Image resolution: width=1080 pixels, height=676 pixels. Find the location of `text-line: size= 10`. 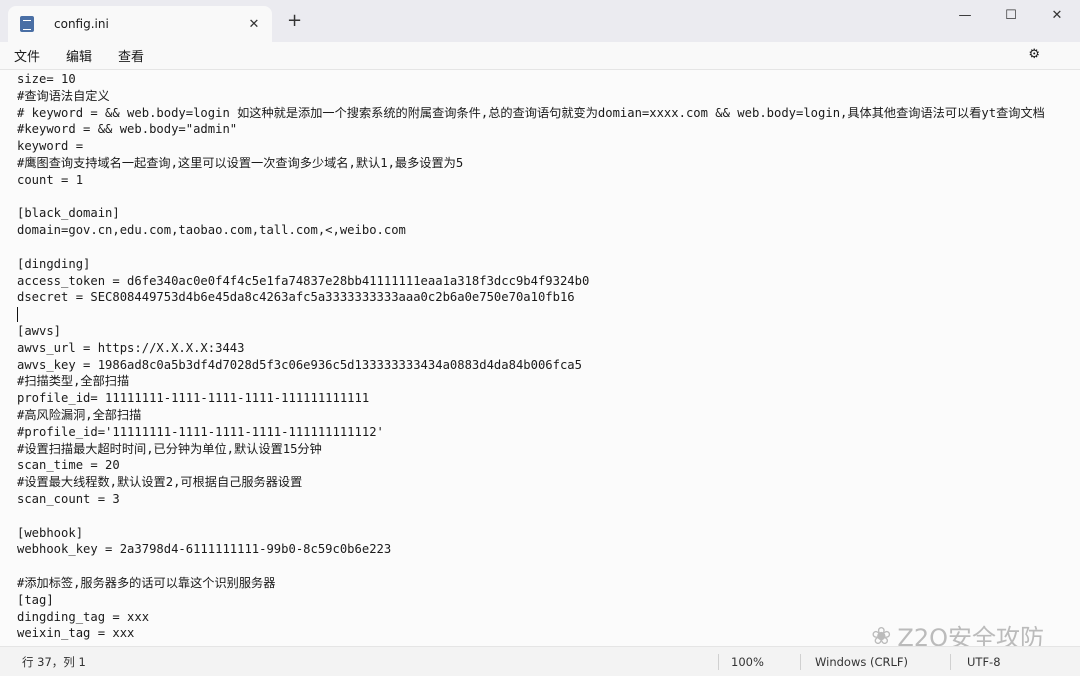

text-line: size= 10 is located at coordinates (46, 79).